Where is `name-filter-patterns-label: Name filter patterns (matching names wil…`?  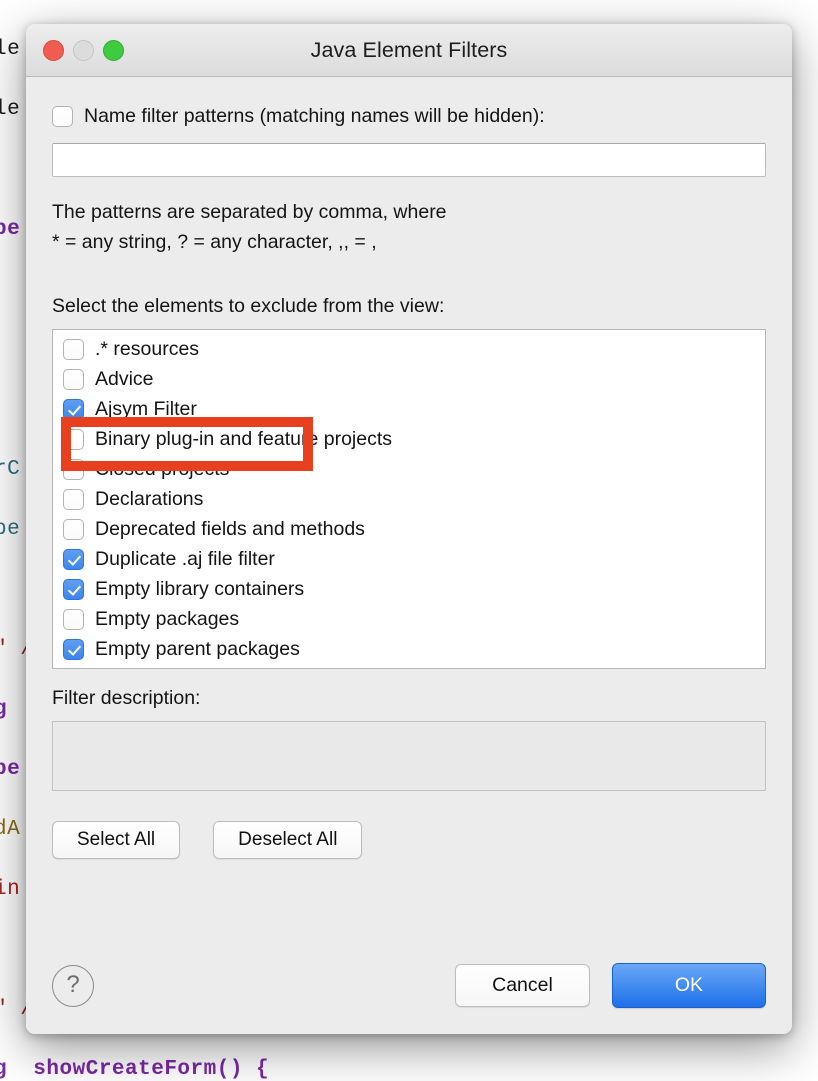 name-filter-patterns-label: Name filter patterns (matching names wil… is located at coordinates (314, 116).